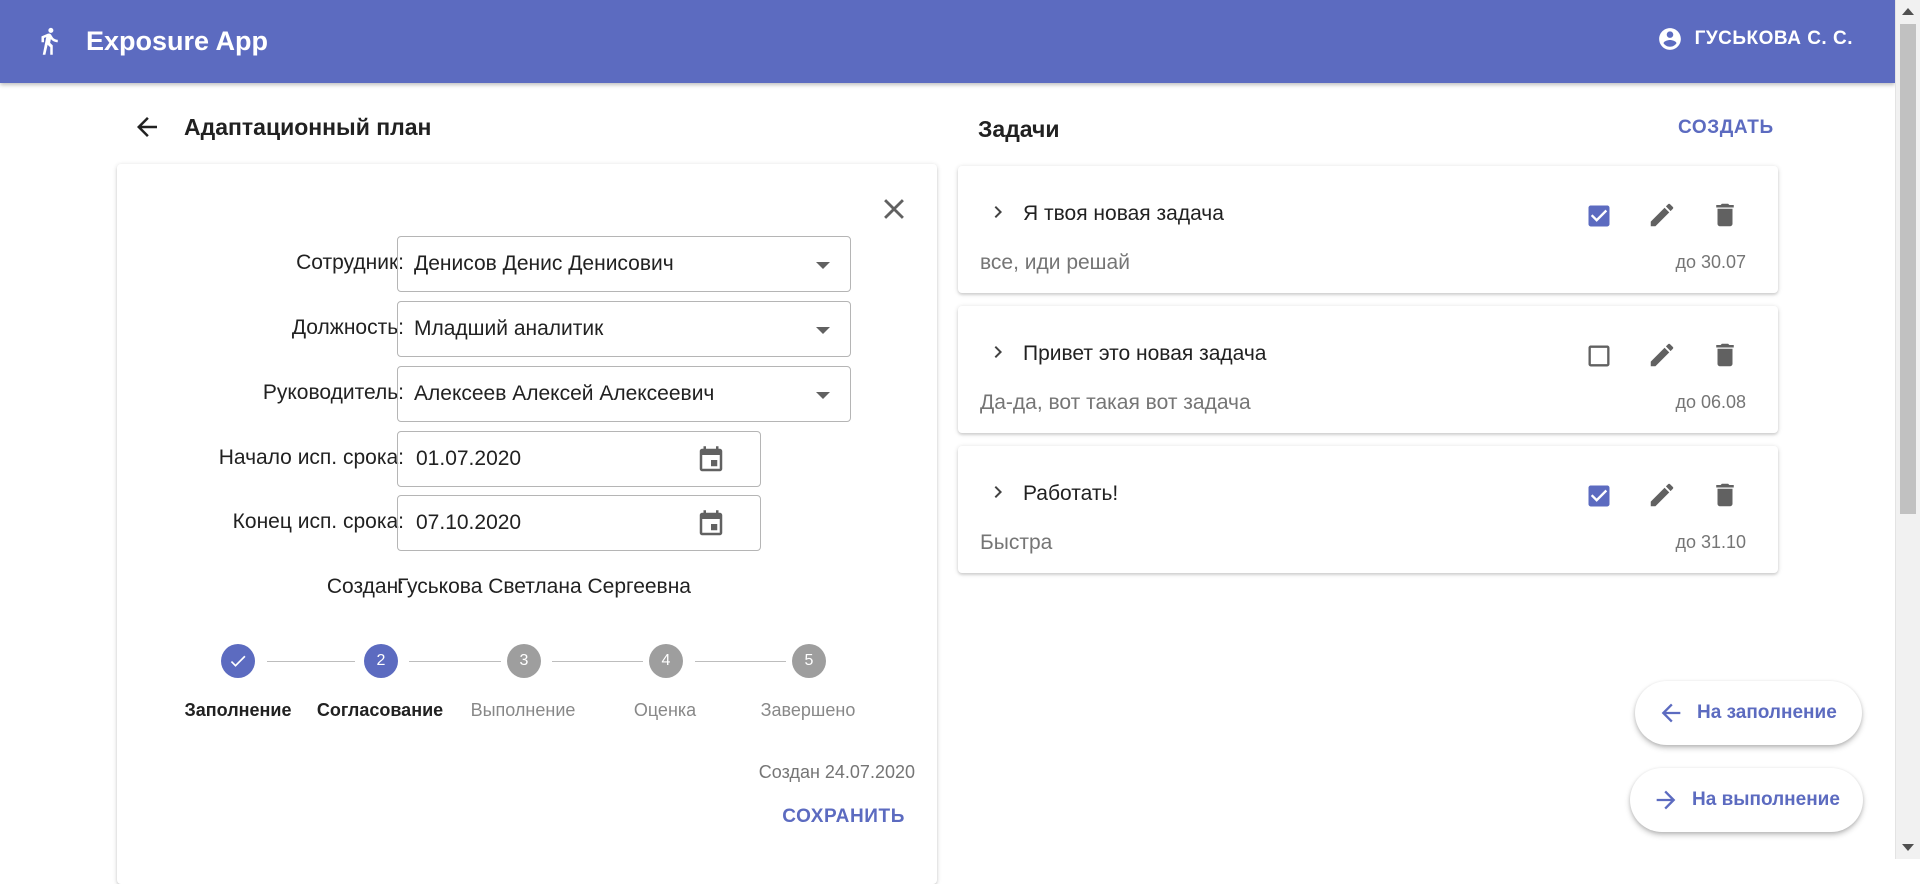  I want to click on step-5-label: Завершено, so click(808, 710).